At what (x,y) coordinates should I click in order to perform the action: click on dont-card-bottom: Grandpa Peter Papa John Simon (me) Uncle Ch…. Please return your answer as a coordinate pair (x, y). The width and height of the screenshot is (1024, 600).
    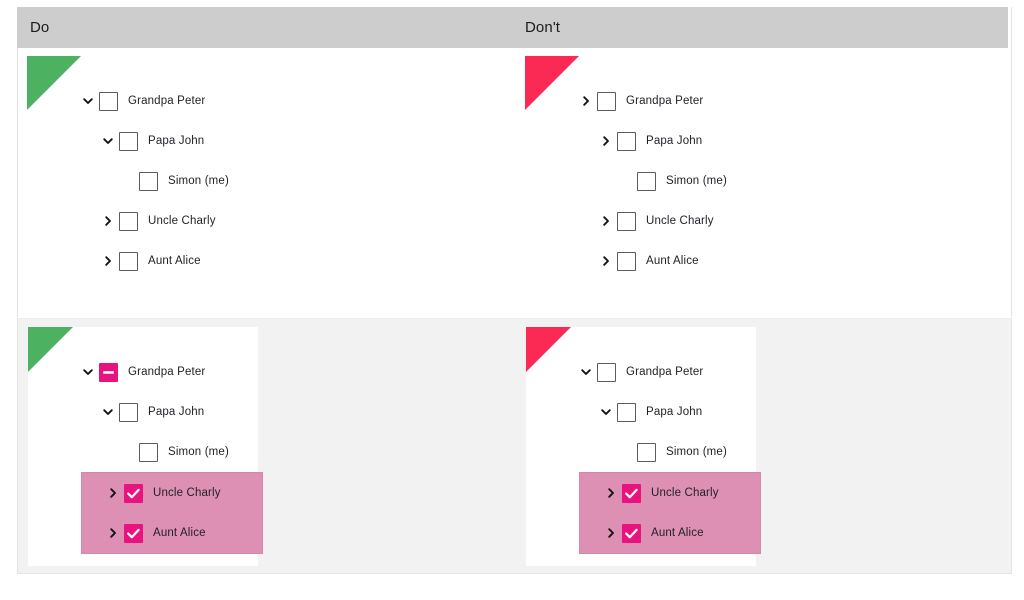
    Looking at the image, I should click on (643, 446).